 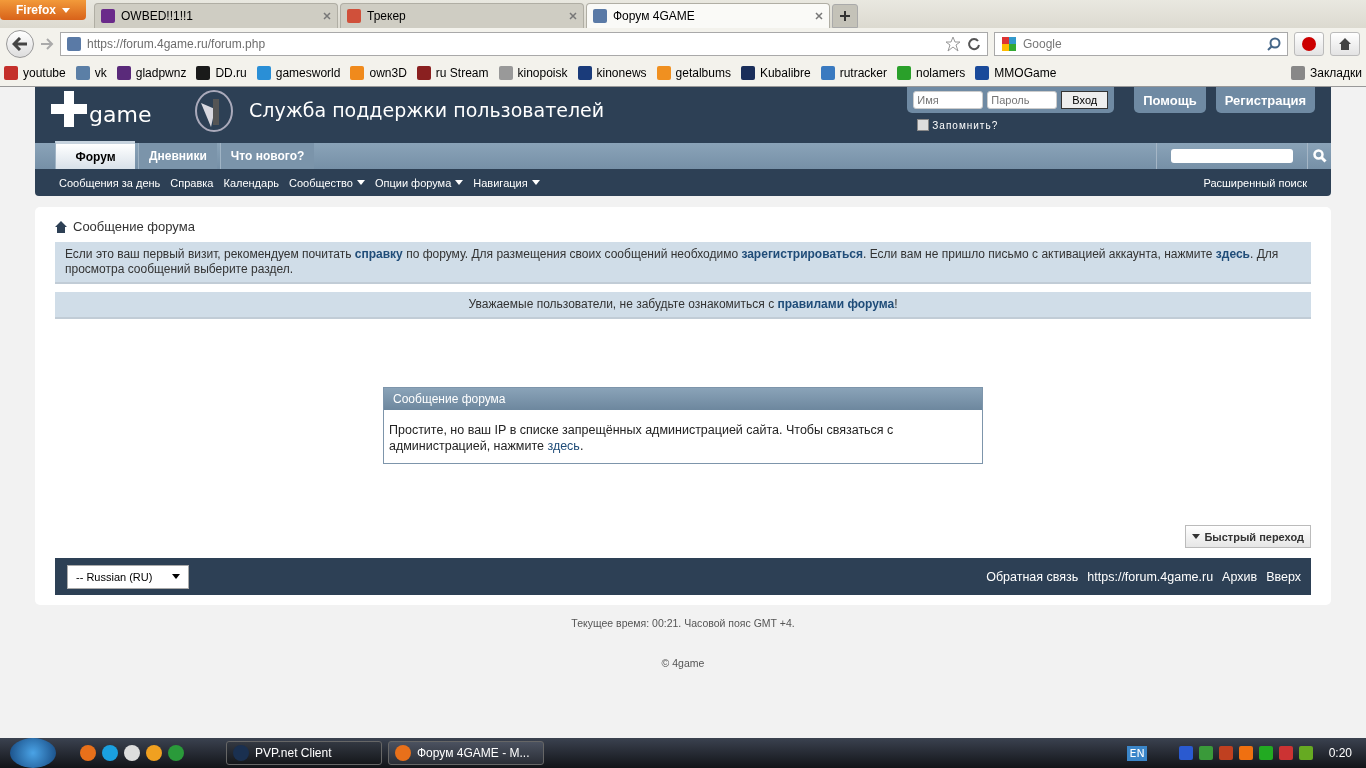 I want to click on bookmark-link: nolamers, so click(x=931, y=73).